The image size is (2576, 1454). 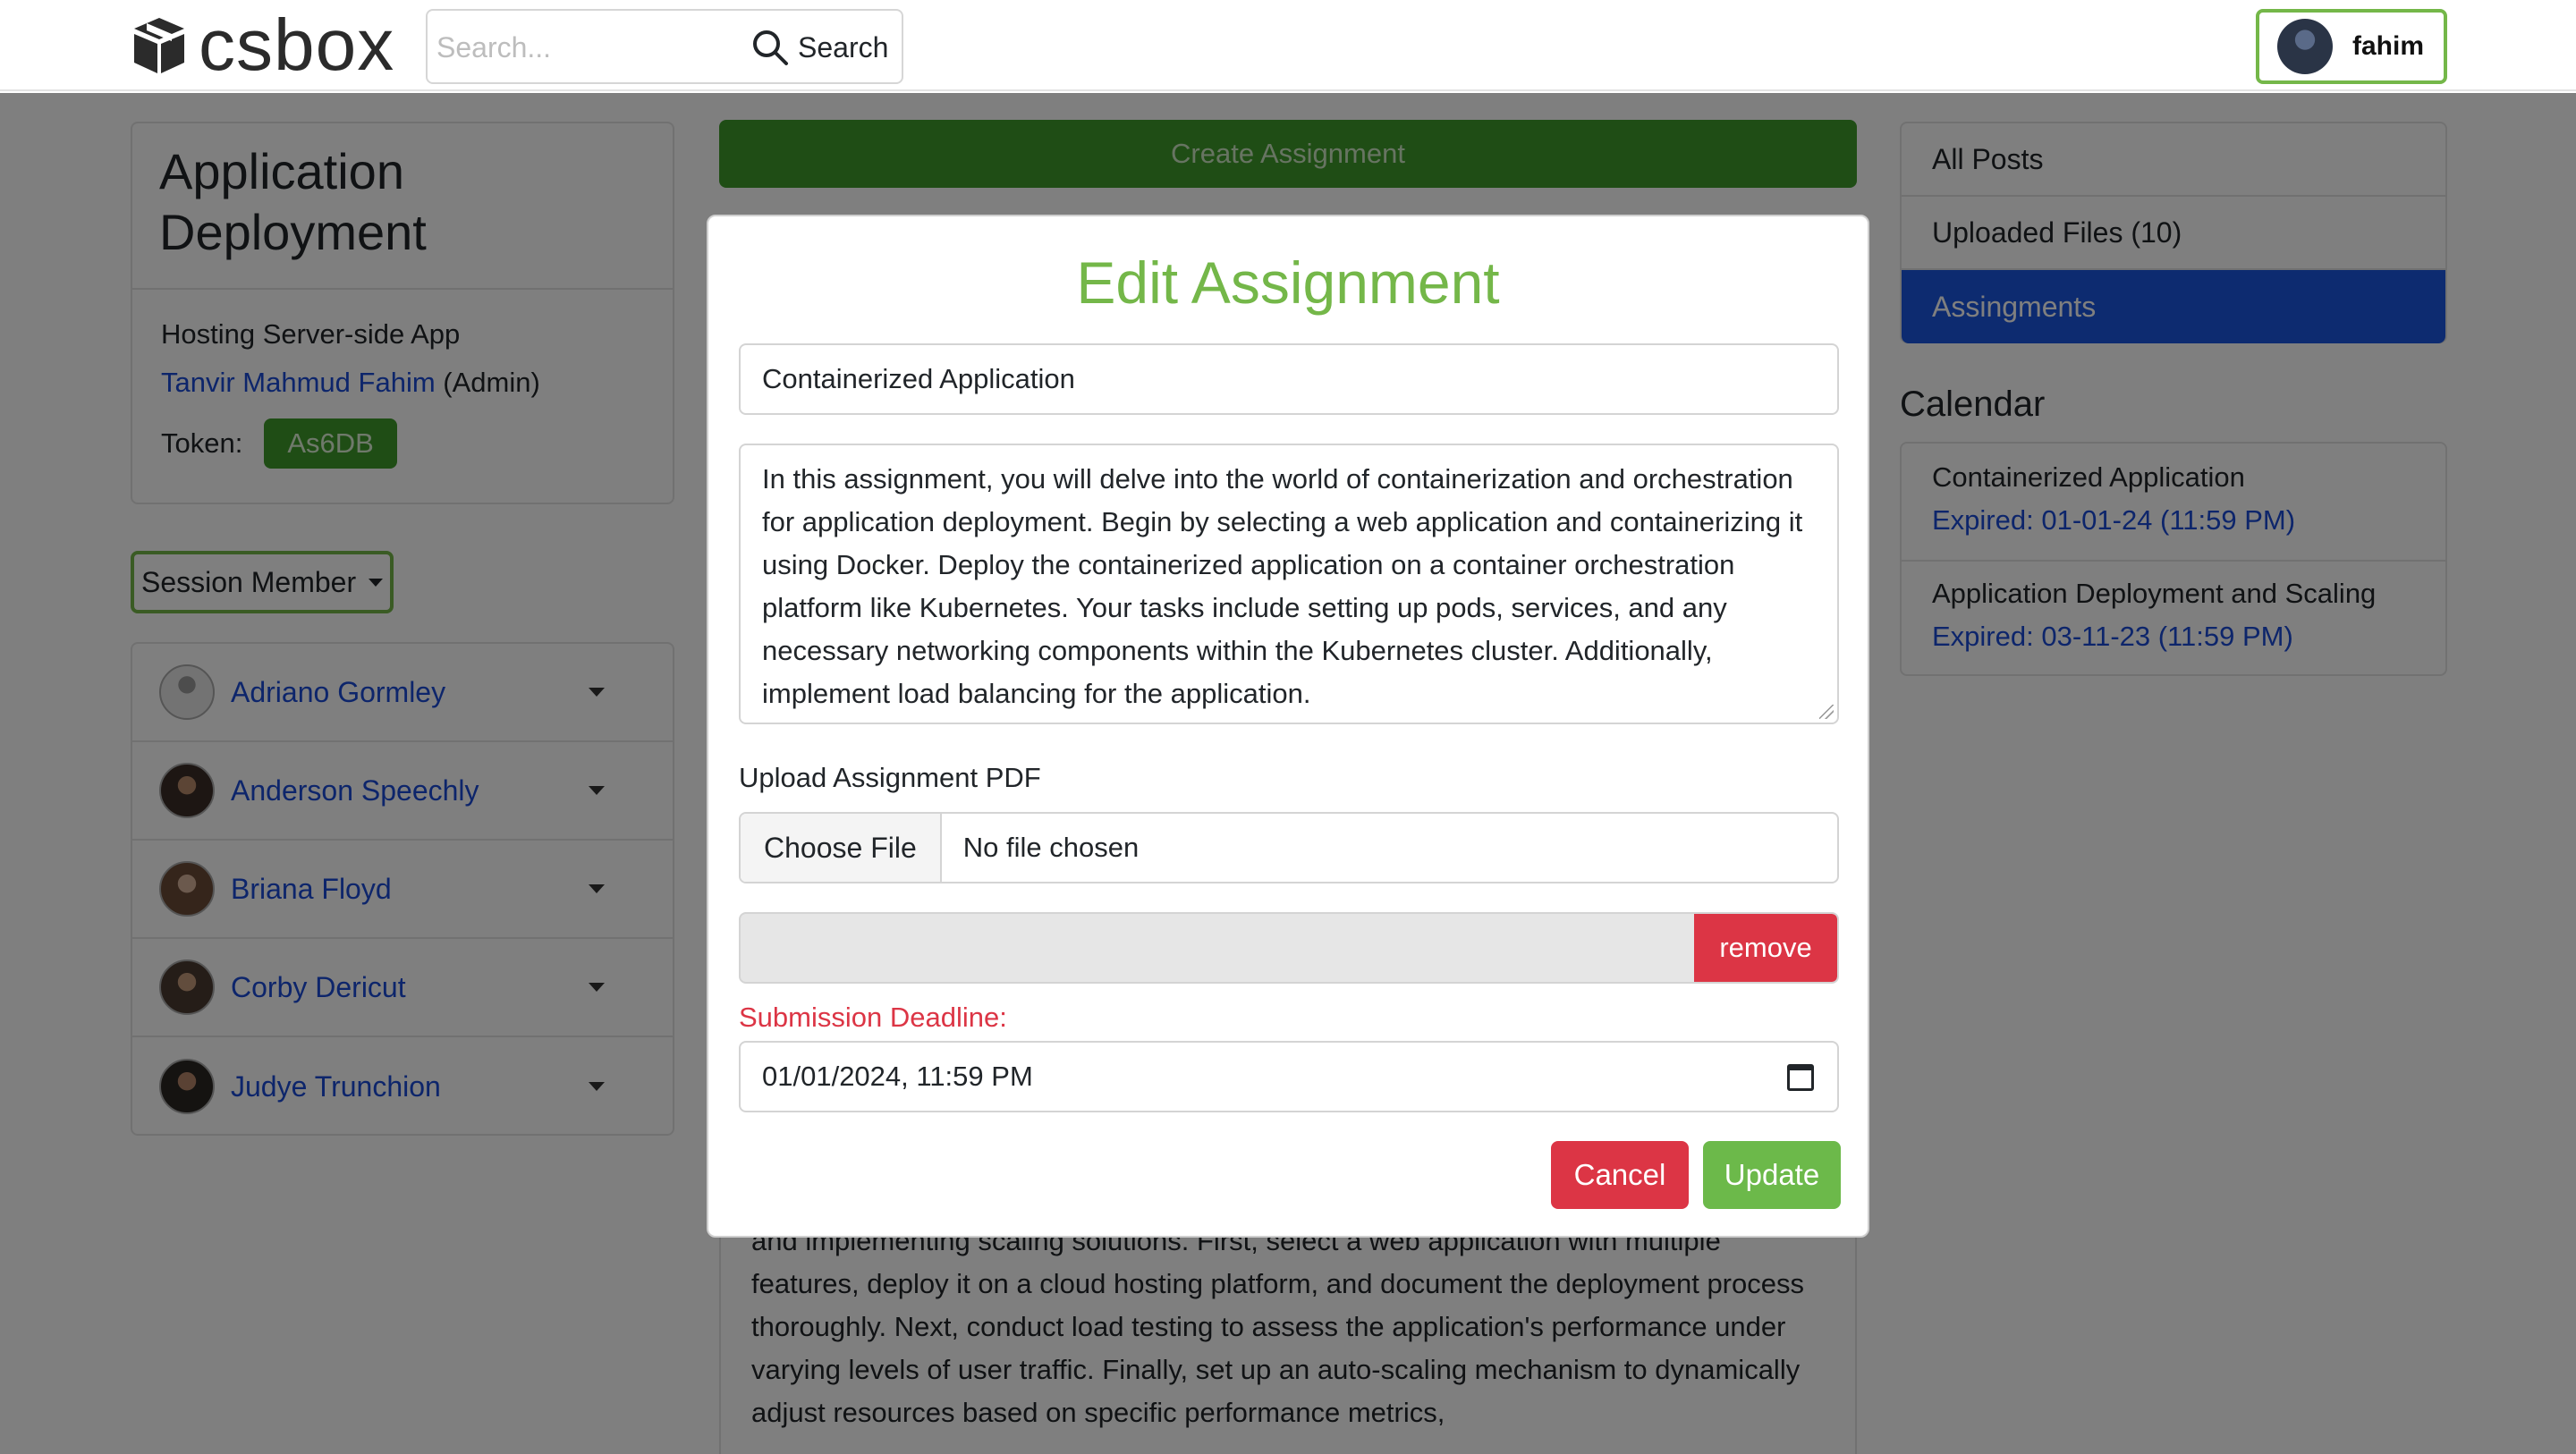 I want to click on brand-logo: csbox, so click(x=261, y=46).